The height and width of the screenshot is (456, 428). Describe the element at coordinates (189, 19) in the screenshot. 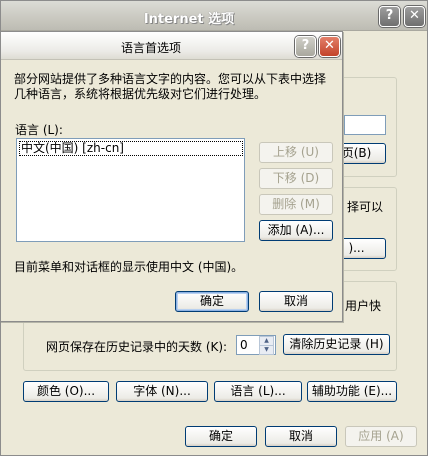

I see `outer-window-title: Internet 选项` at that location.